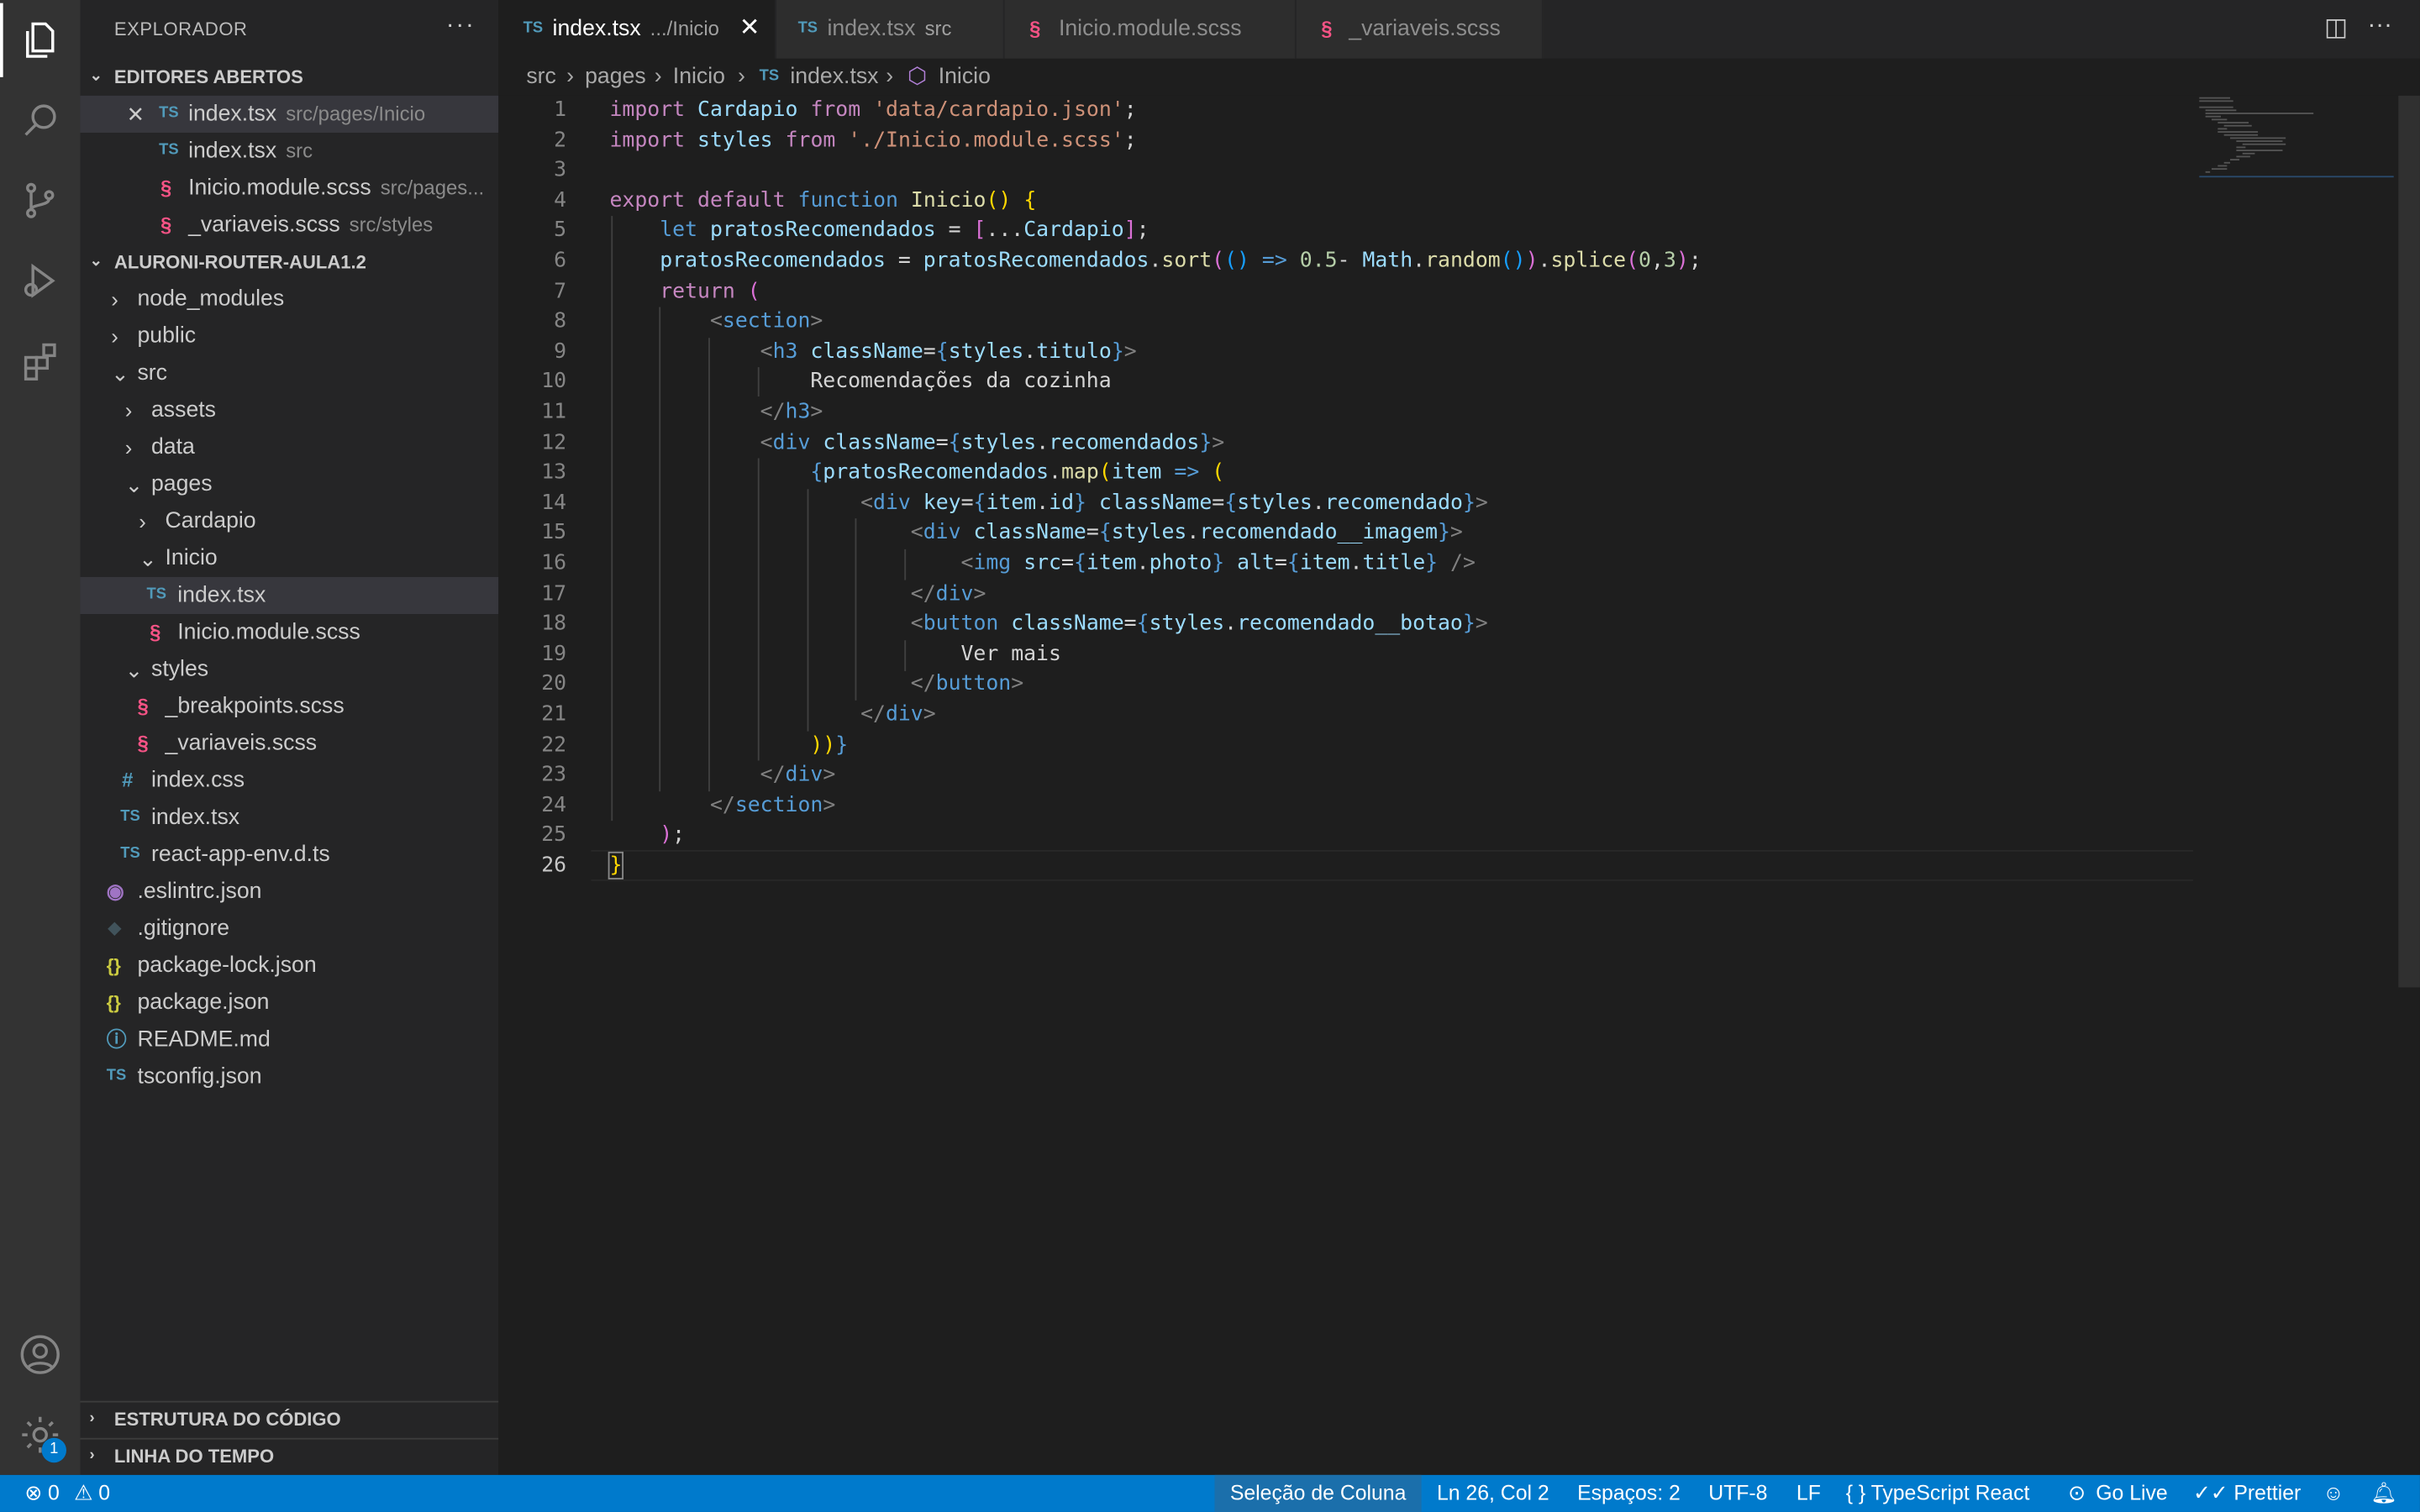 This screenshot has width=2420, height=1512. What do you see at coordinates (290, 77) in the screenshot?
I see `open-editors-header: ⌄ EDITORES ABERTOS` at bounding box center [290, 77].